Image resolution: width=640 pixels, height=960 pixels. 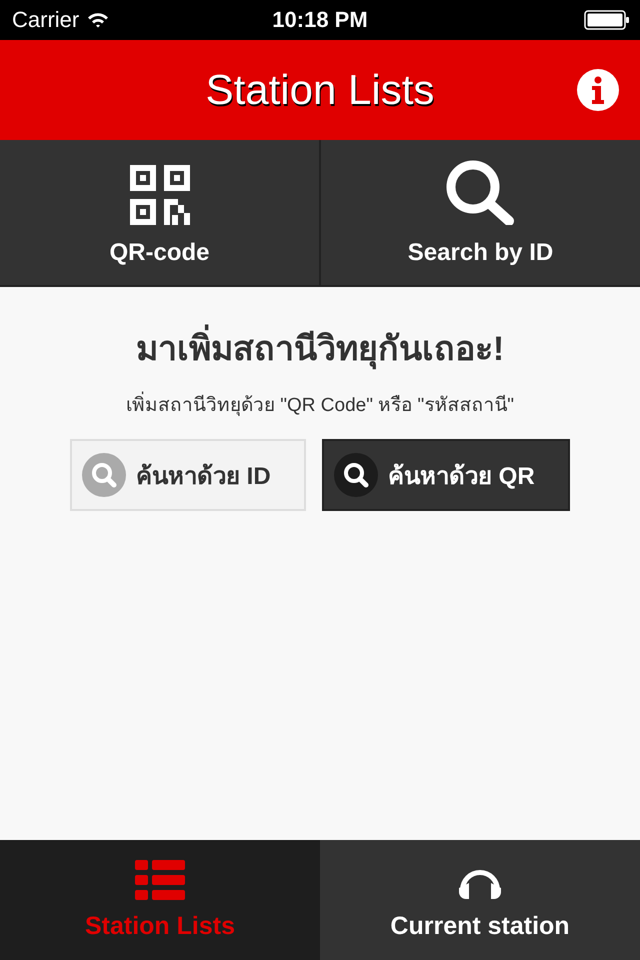 I want to click on list-icon, so click(x=160, y=880).